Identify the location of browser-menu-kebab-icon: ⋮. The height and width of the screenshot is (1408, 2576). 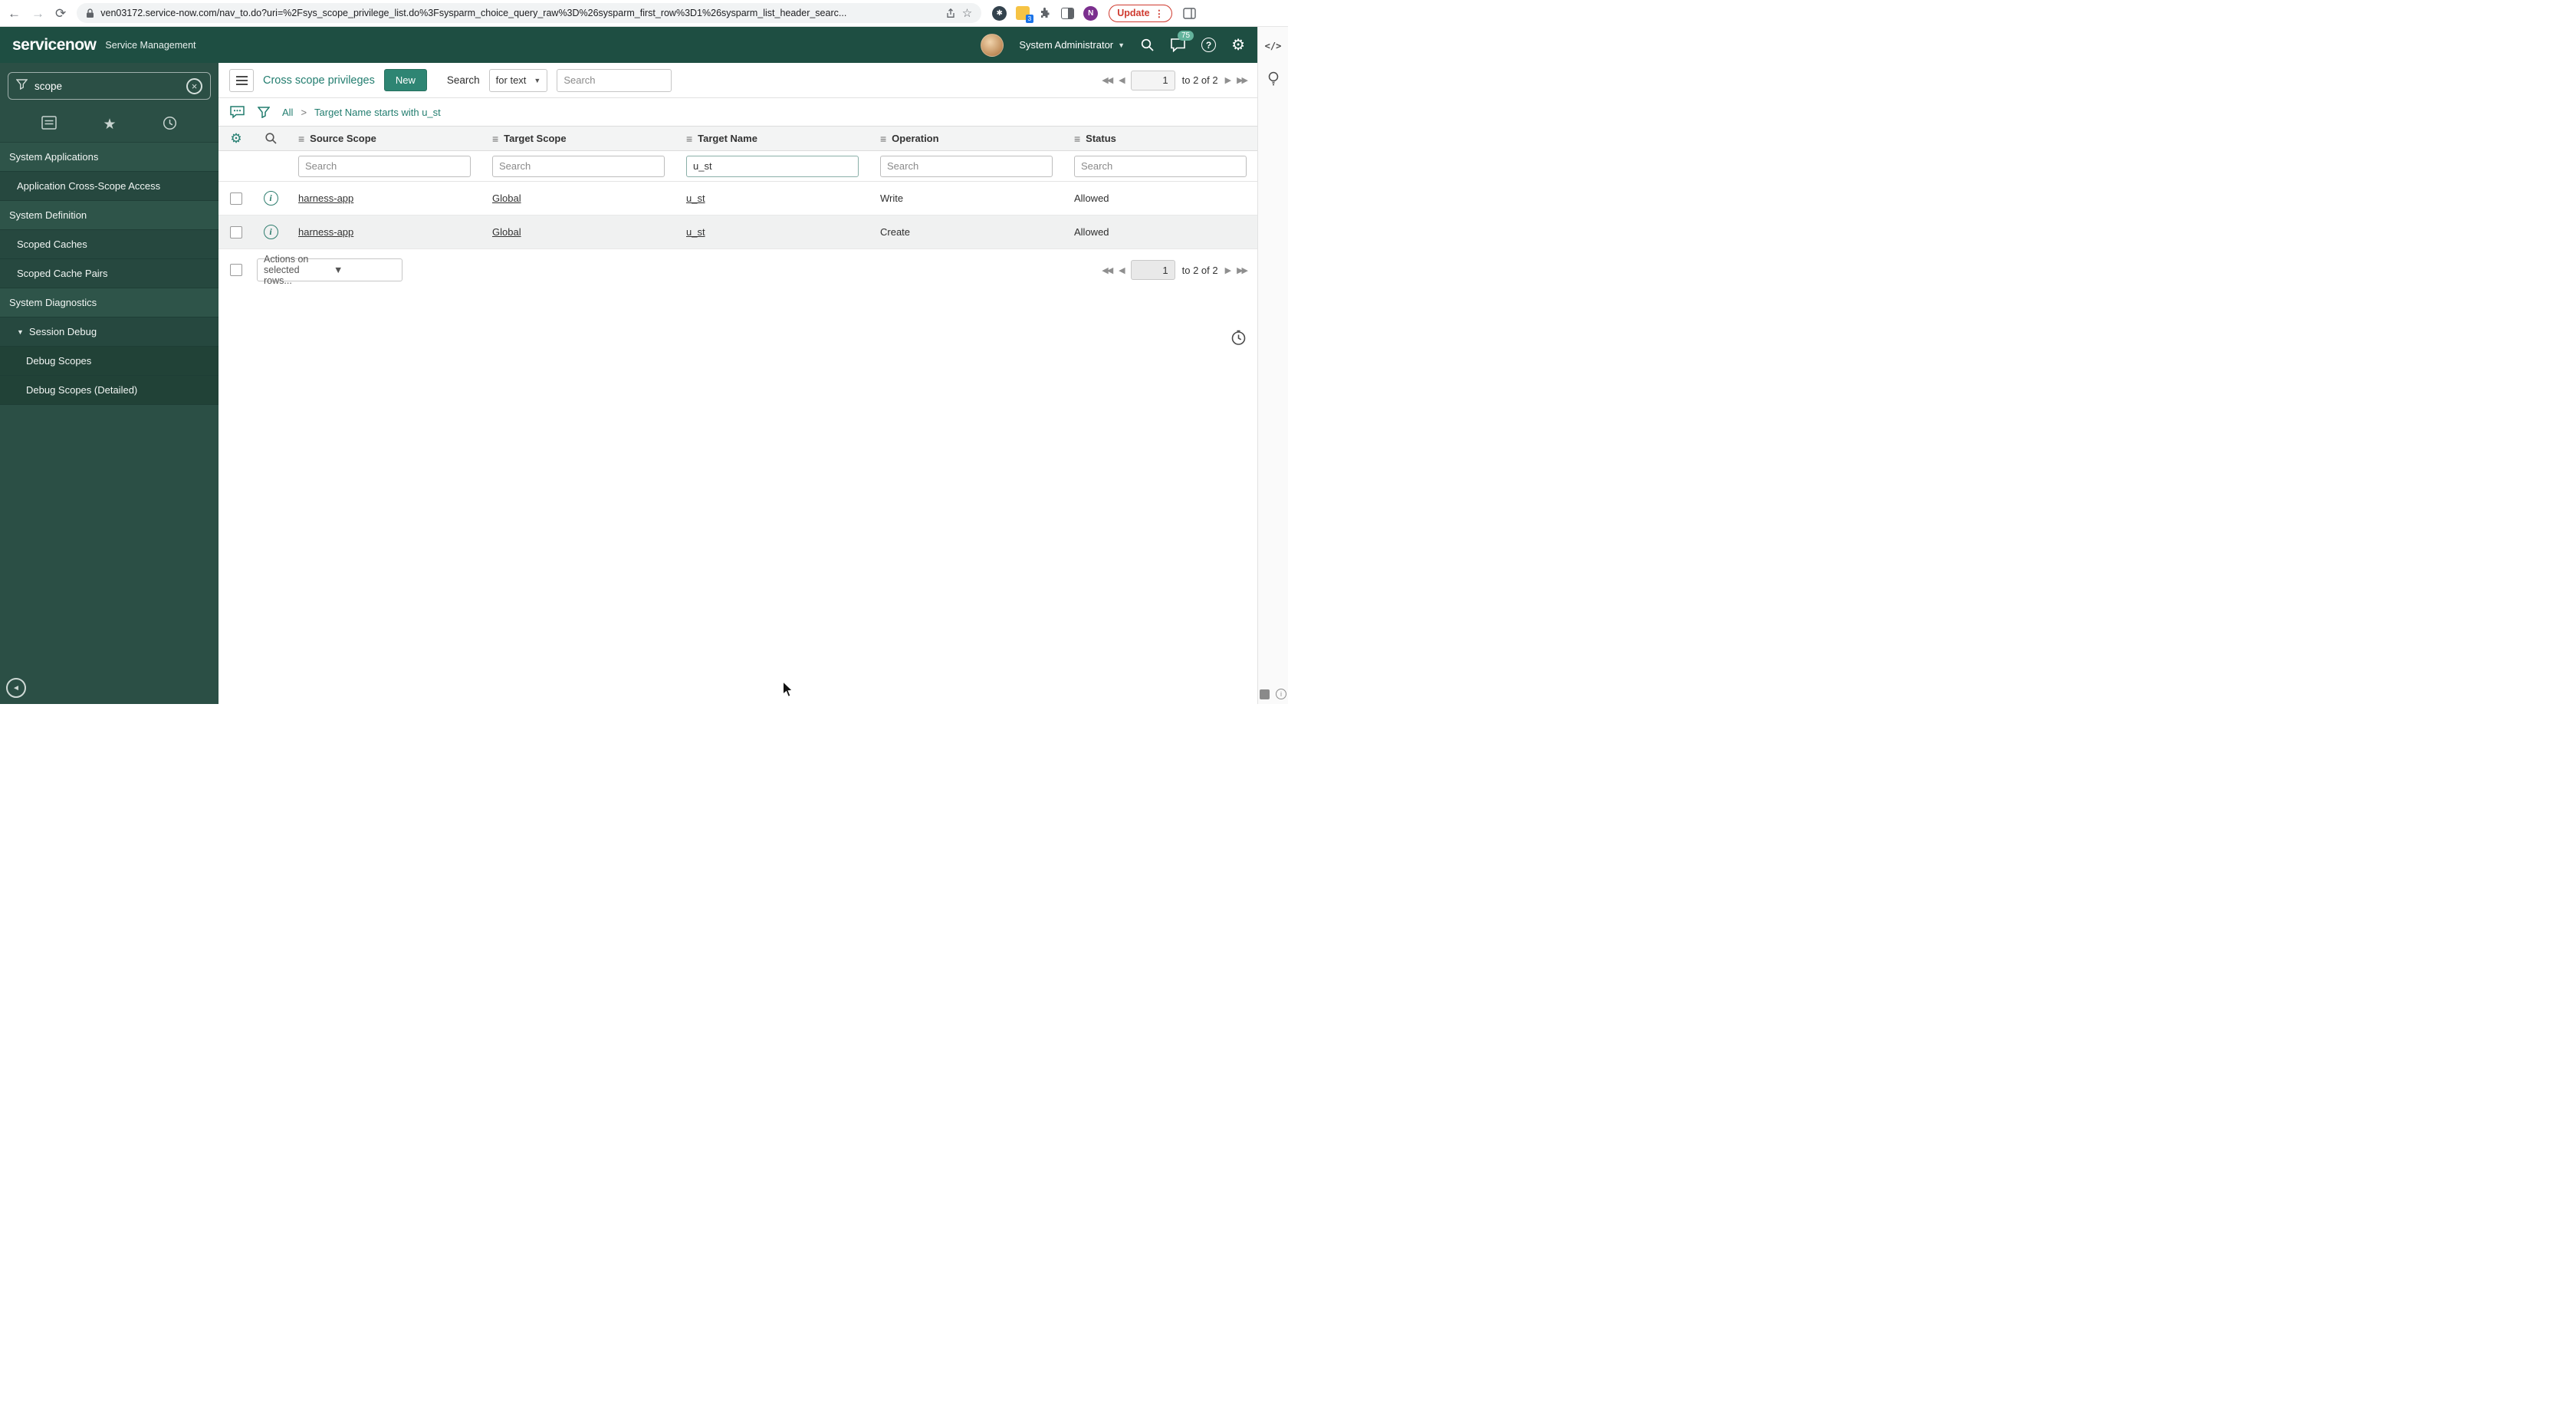
(1160, 13).